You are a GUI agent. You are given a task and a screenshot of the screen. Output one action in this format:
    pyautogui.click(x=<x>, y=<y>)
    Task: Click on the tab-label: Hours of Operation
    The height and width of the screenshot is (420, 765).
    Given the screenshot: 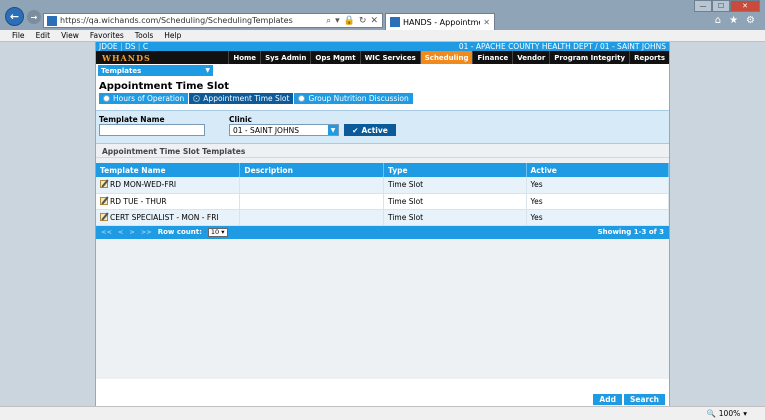 What is the action you would take?
    pyautogui.click(x=149, y=98)
    